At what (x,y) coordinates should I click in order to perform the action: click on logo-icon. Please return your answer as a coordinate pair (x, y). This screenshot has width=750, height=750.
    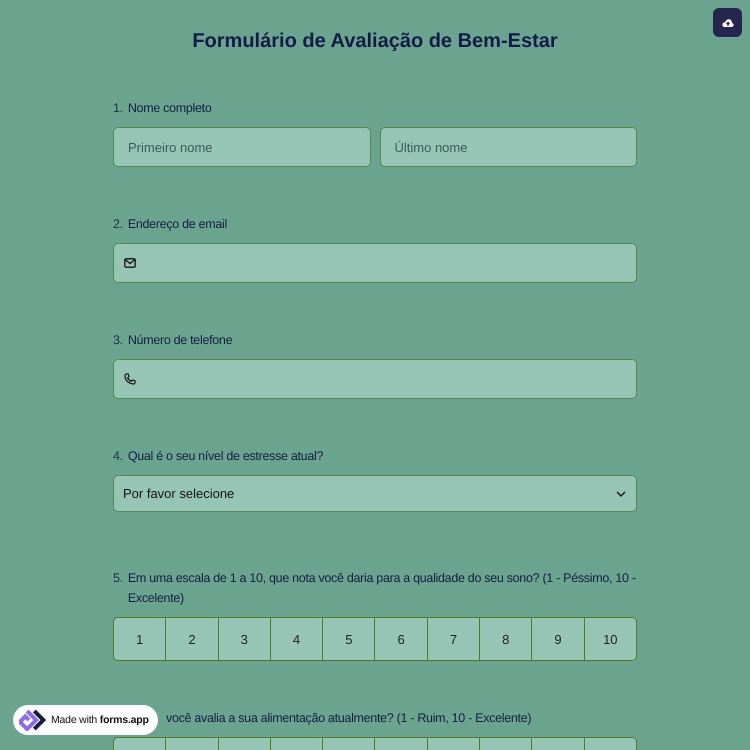
    Looking at the image, I should click on (32, 720).